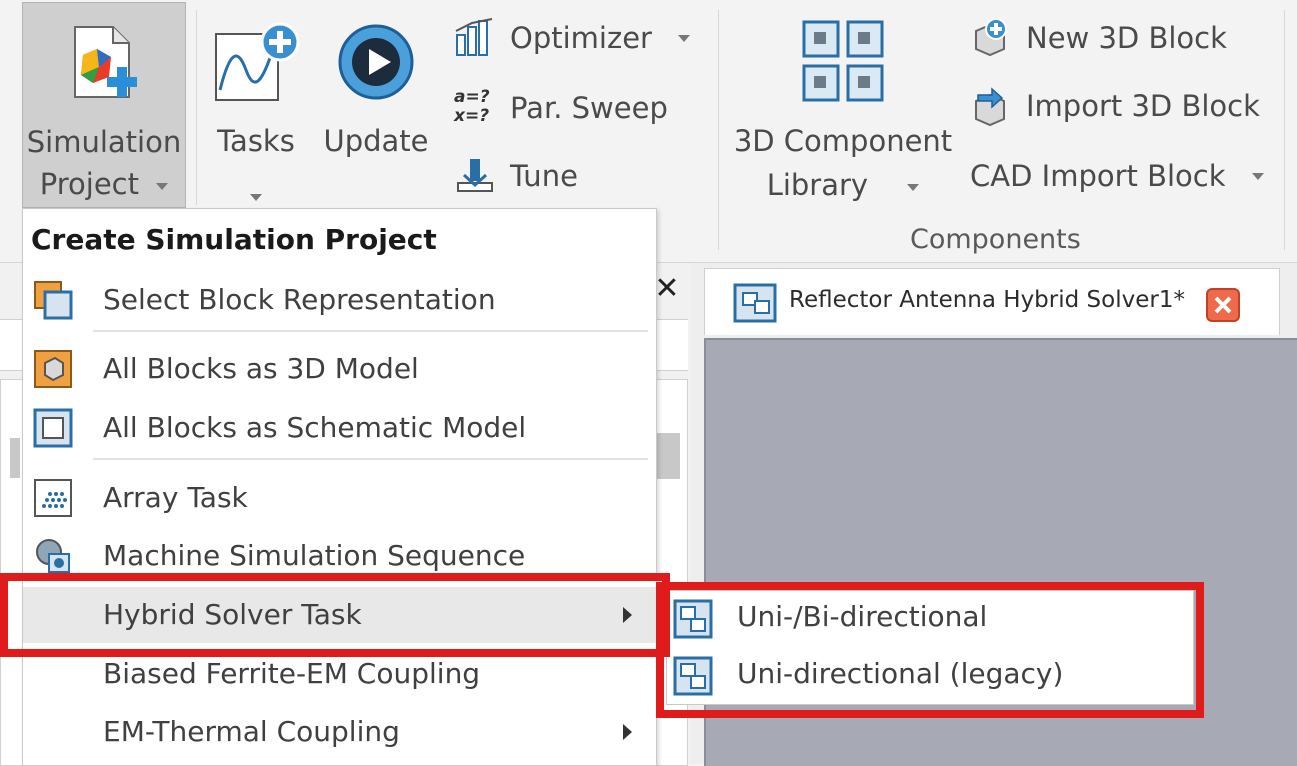 The height and width of the screenshot is (766, 1297). Describe the element at coordinates (991, 37) in the screenshot. I see `new-block-icon` at that location.